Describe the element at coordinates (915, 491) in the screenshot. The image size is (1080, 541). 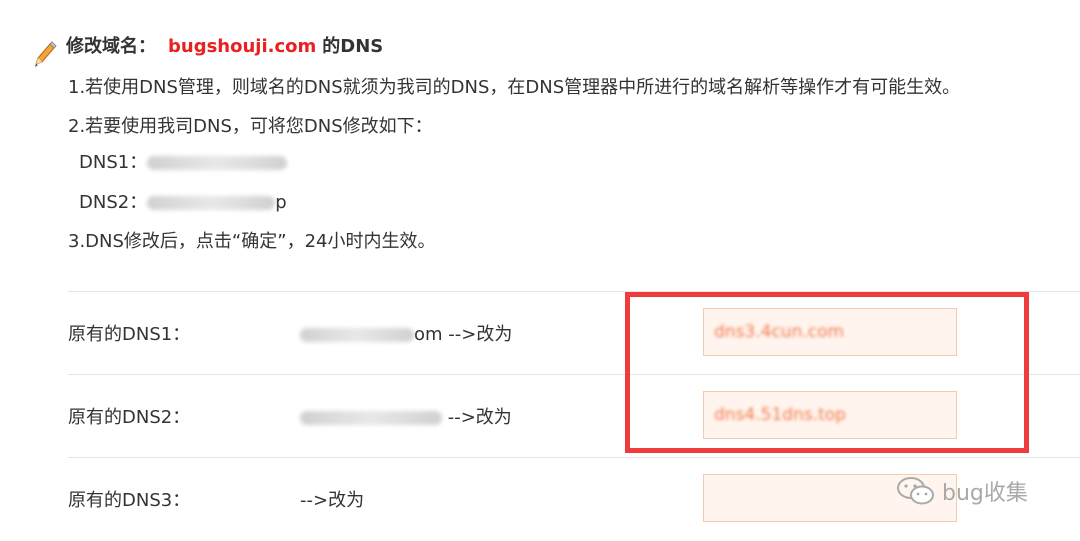
I see `wechat-icon` at that location.